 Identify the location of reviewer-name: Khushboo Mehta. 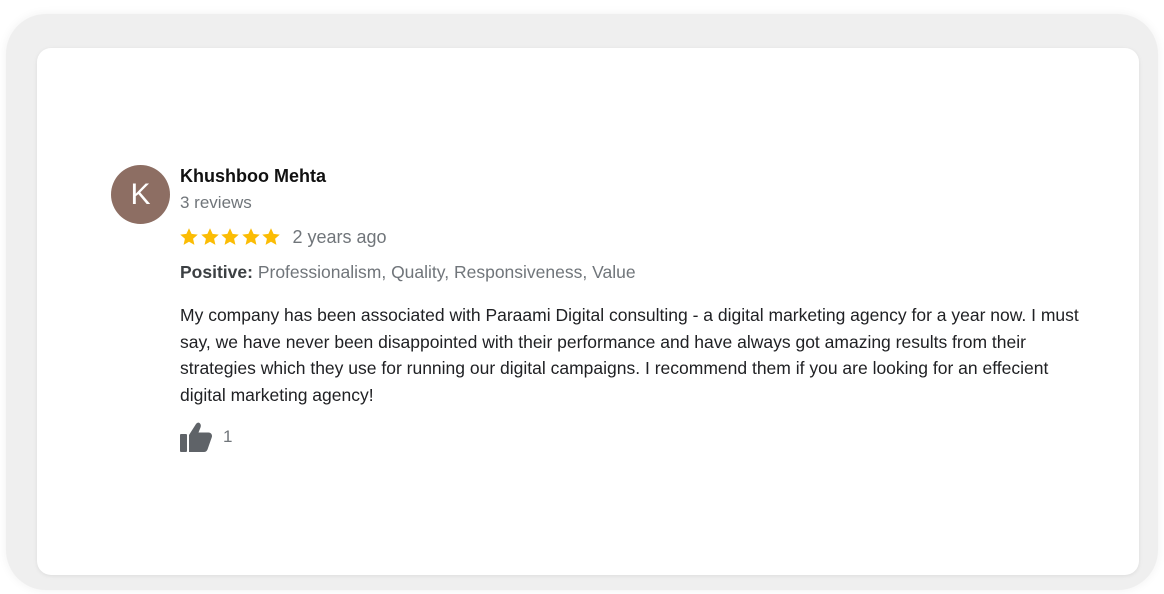
(253, 176).